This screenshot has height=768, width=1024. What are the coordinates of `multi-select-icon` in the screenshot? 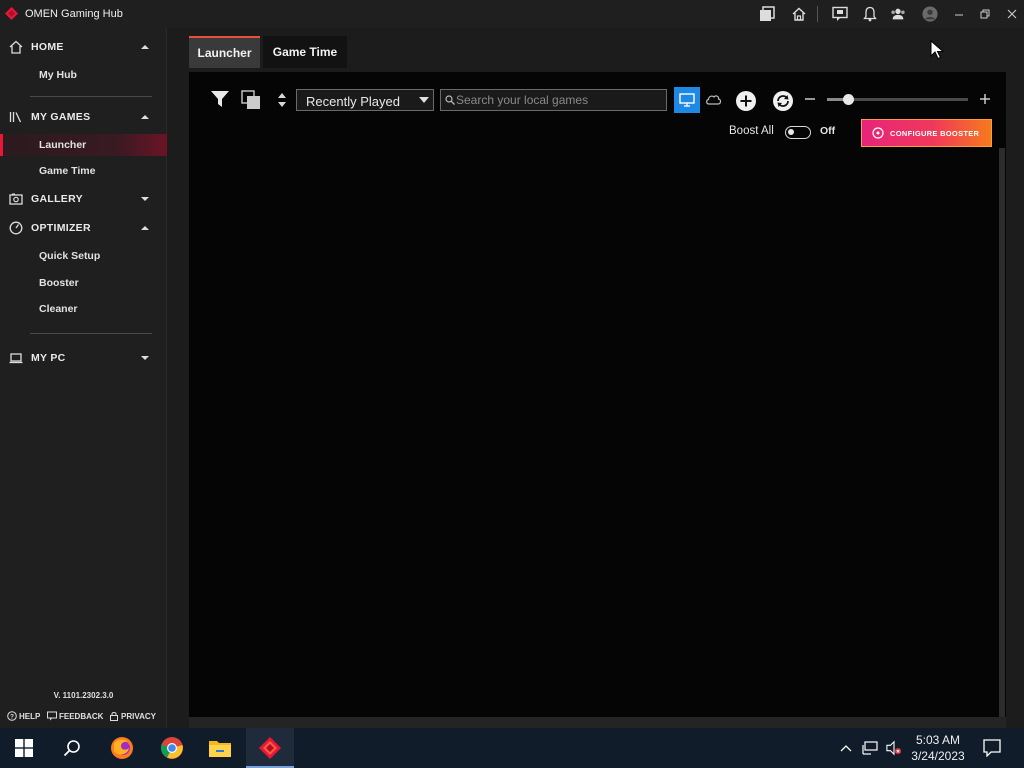 It's located at (251, 100).